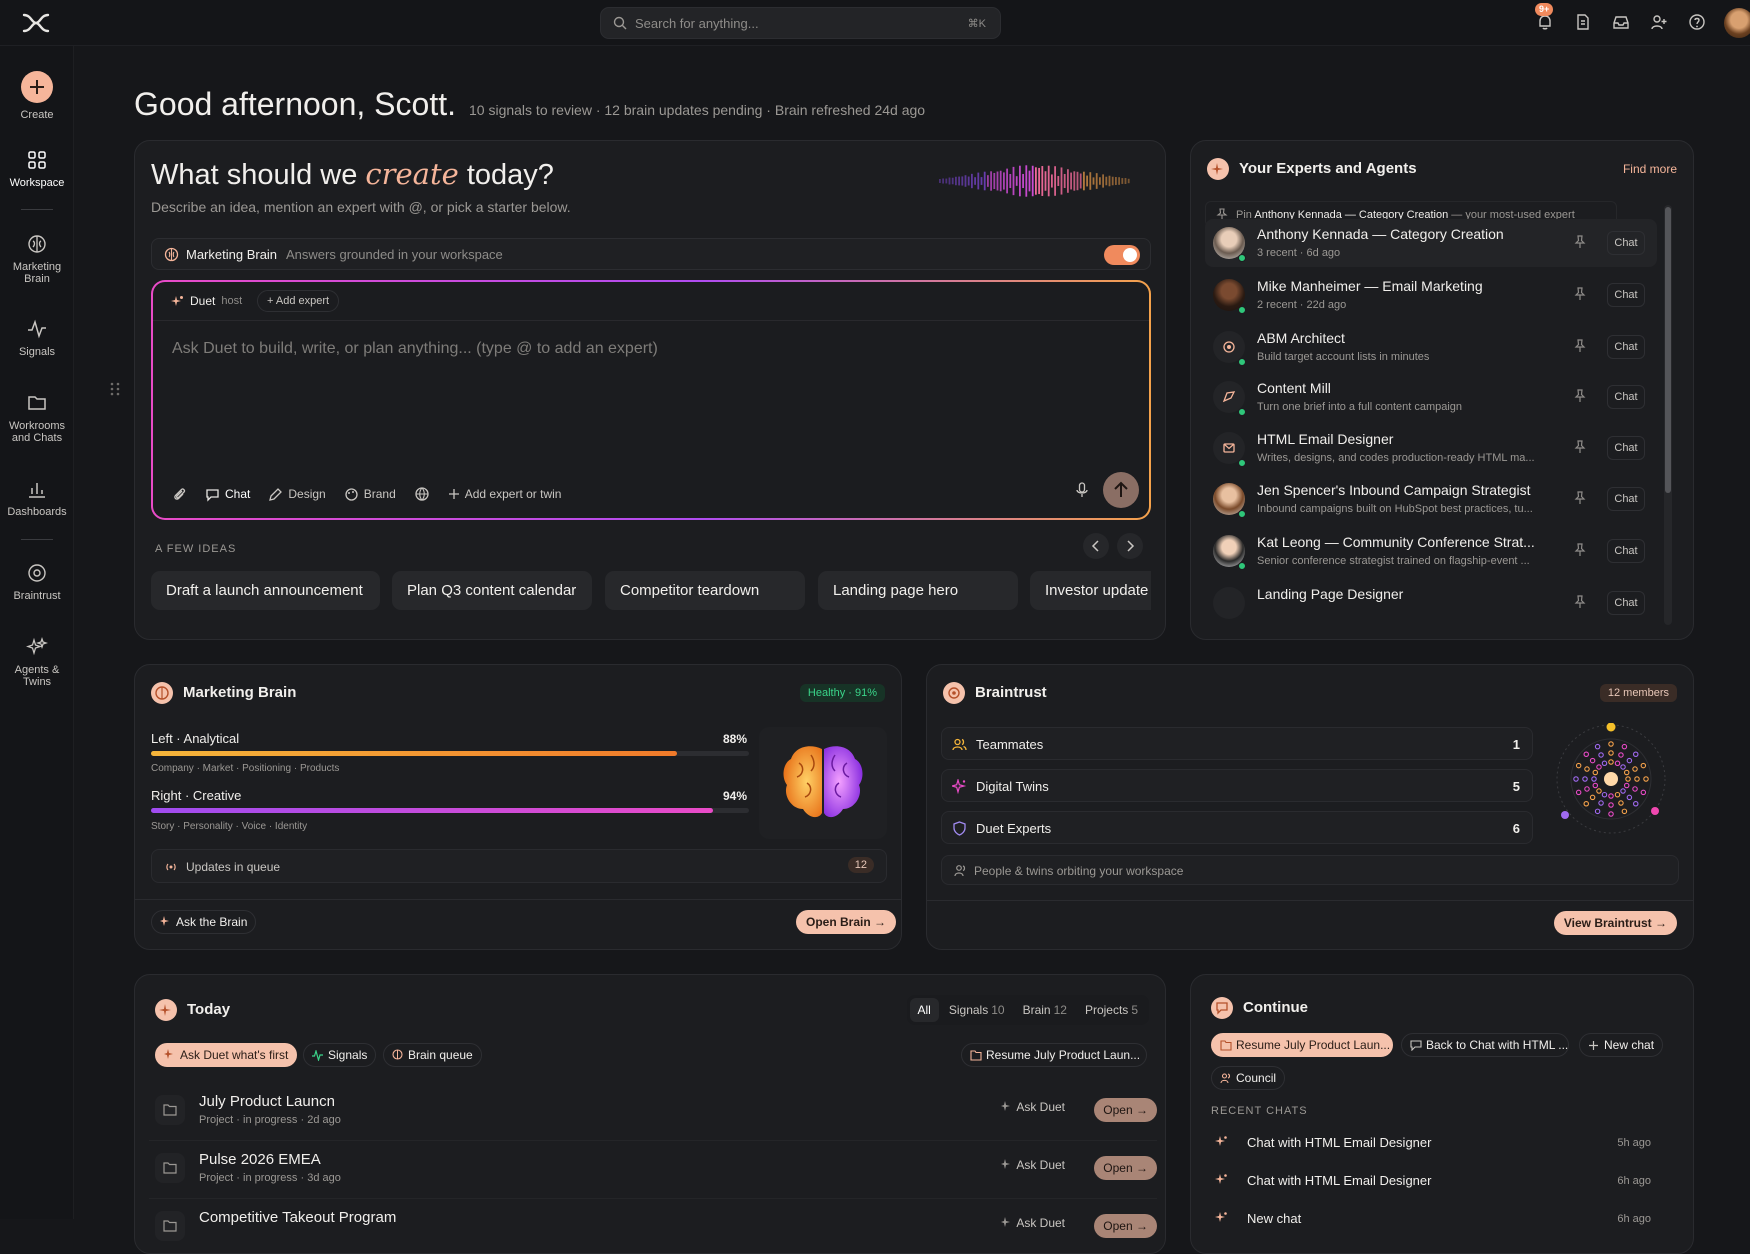 The height and width of the screenshot is (1254, 1750). What do you see at coordinates (370, 494) in the screenshot?
I see `brand-mode-button: Brand` at bounding box center [370, 494].